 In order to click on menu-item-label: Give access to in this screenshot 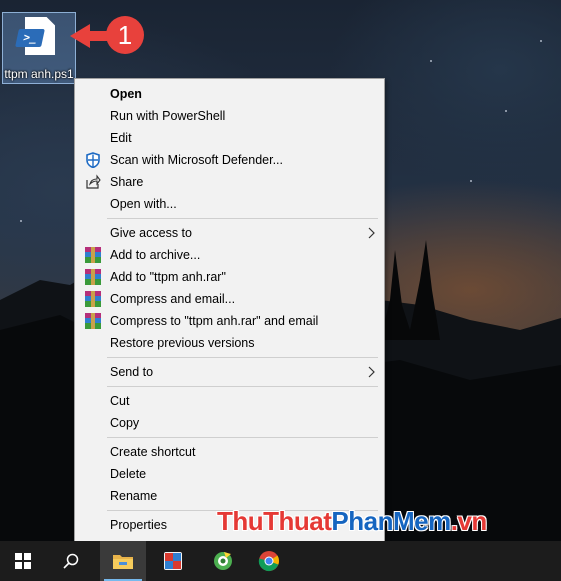, I will do `click(151, 233)`.